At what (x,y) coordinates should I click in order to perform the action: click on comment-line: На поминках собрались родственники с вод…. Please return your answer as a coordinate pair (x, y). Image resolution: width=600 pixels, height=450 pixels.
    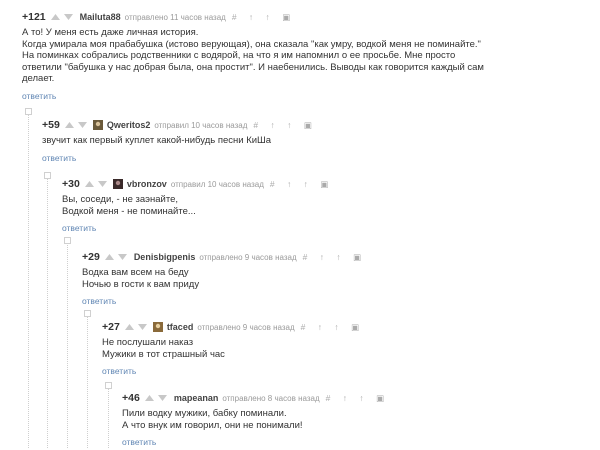
    Looking at the image, I should click on (239, 55).